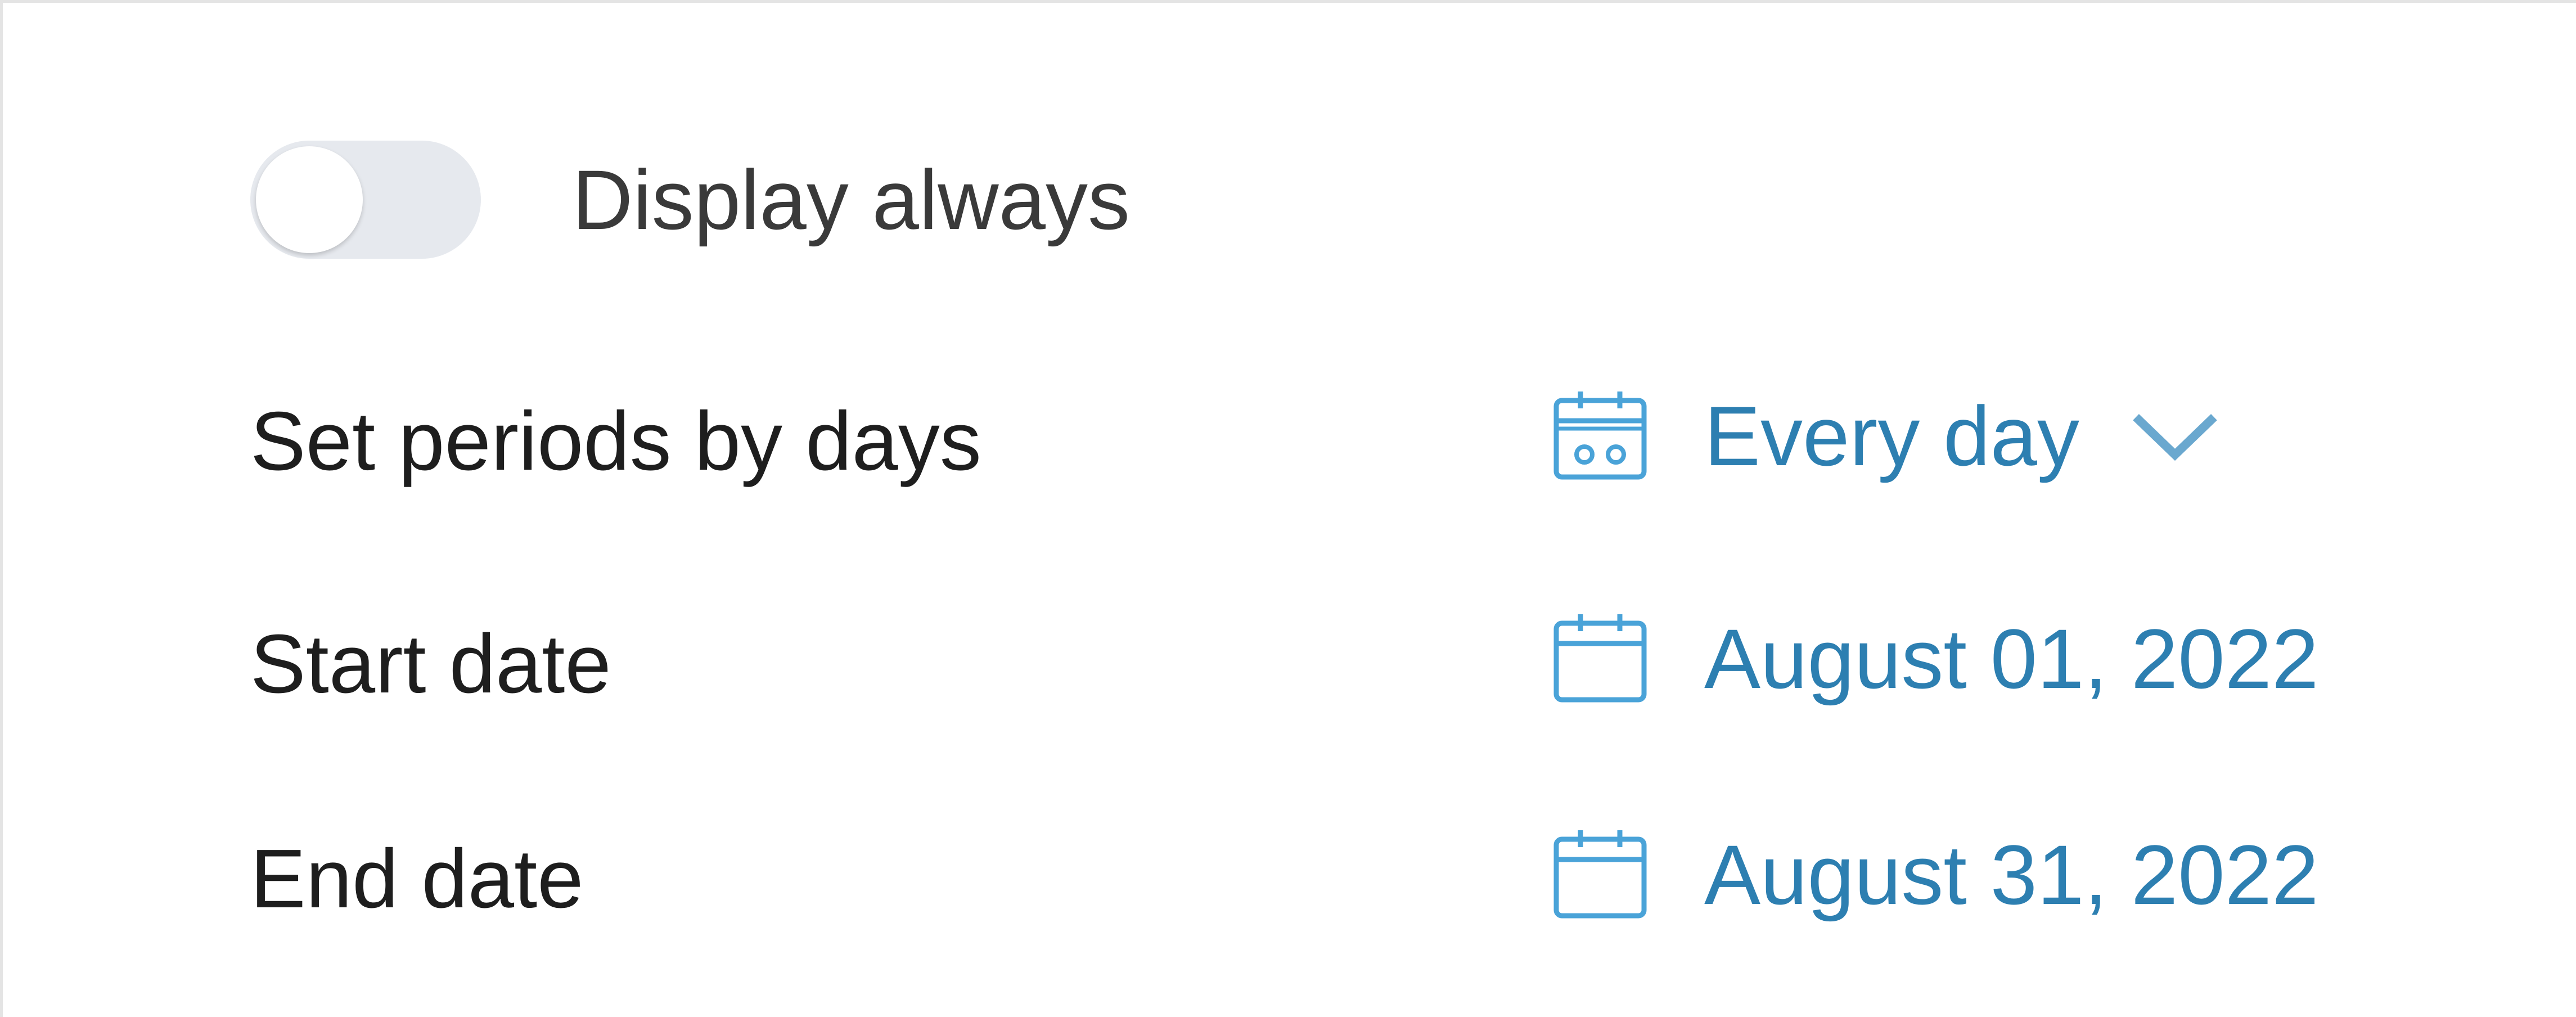 The height and width of the screenshot is (1017, 2576). I want to click on chevron-down-icon, so click(2175, 437).